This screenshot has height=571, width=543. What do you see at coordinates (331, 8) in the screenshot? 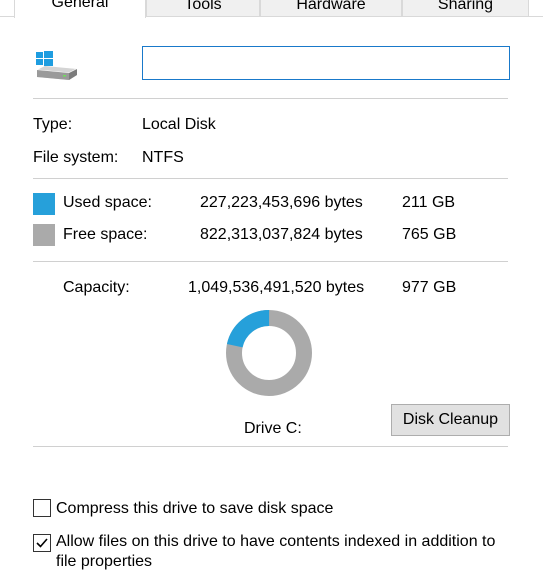
I see `tab-hardware: Hardware` at bounding box center [331, 8].